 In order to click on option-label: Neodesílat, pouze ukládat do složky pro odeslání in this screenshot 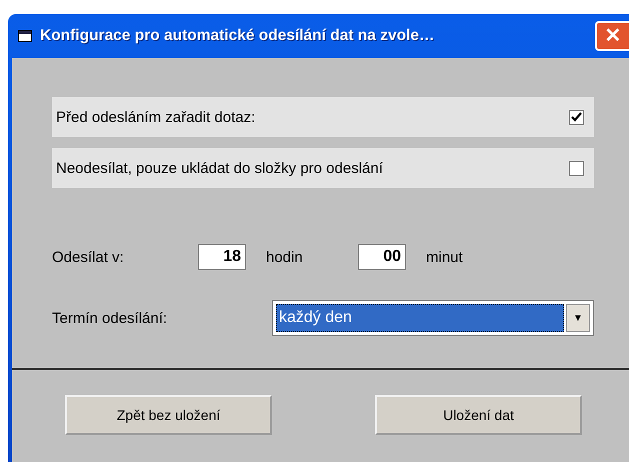, I will do `click(219, 168)`.